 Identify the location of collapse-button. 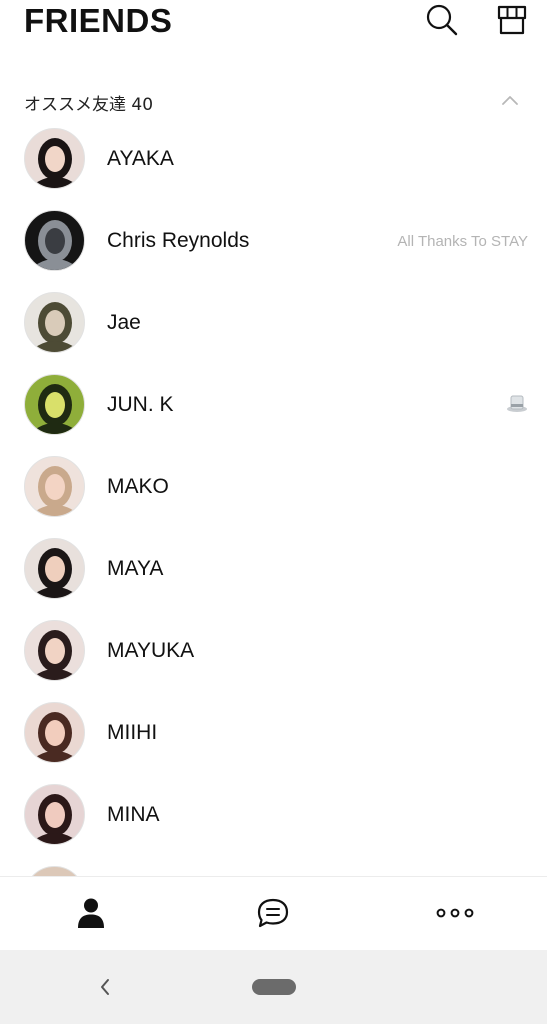
(510, 100).